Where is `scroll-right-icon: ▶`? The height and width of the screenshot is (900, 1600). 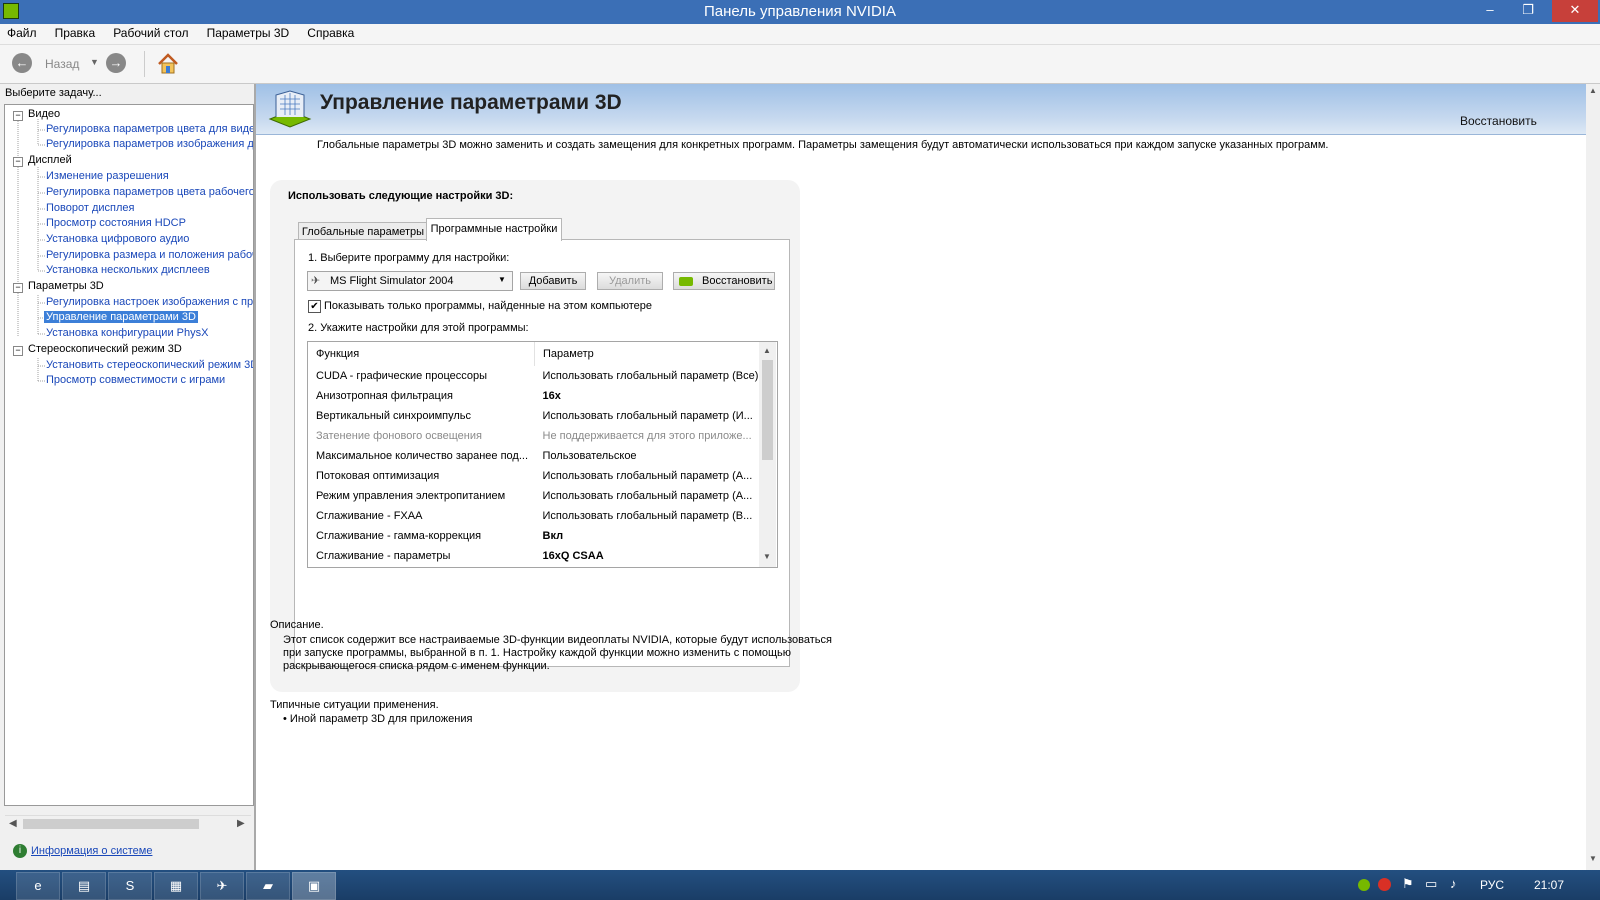 scroll-right-icon: ▶ is located at coordinates (241, 823).